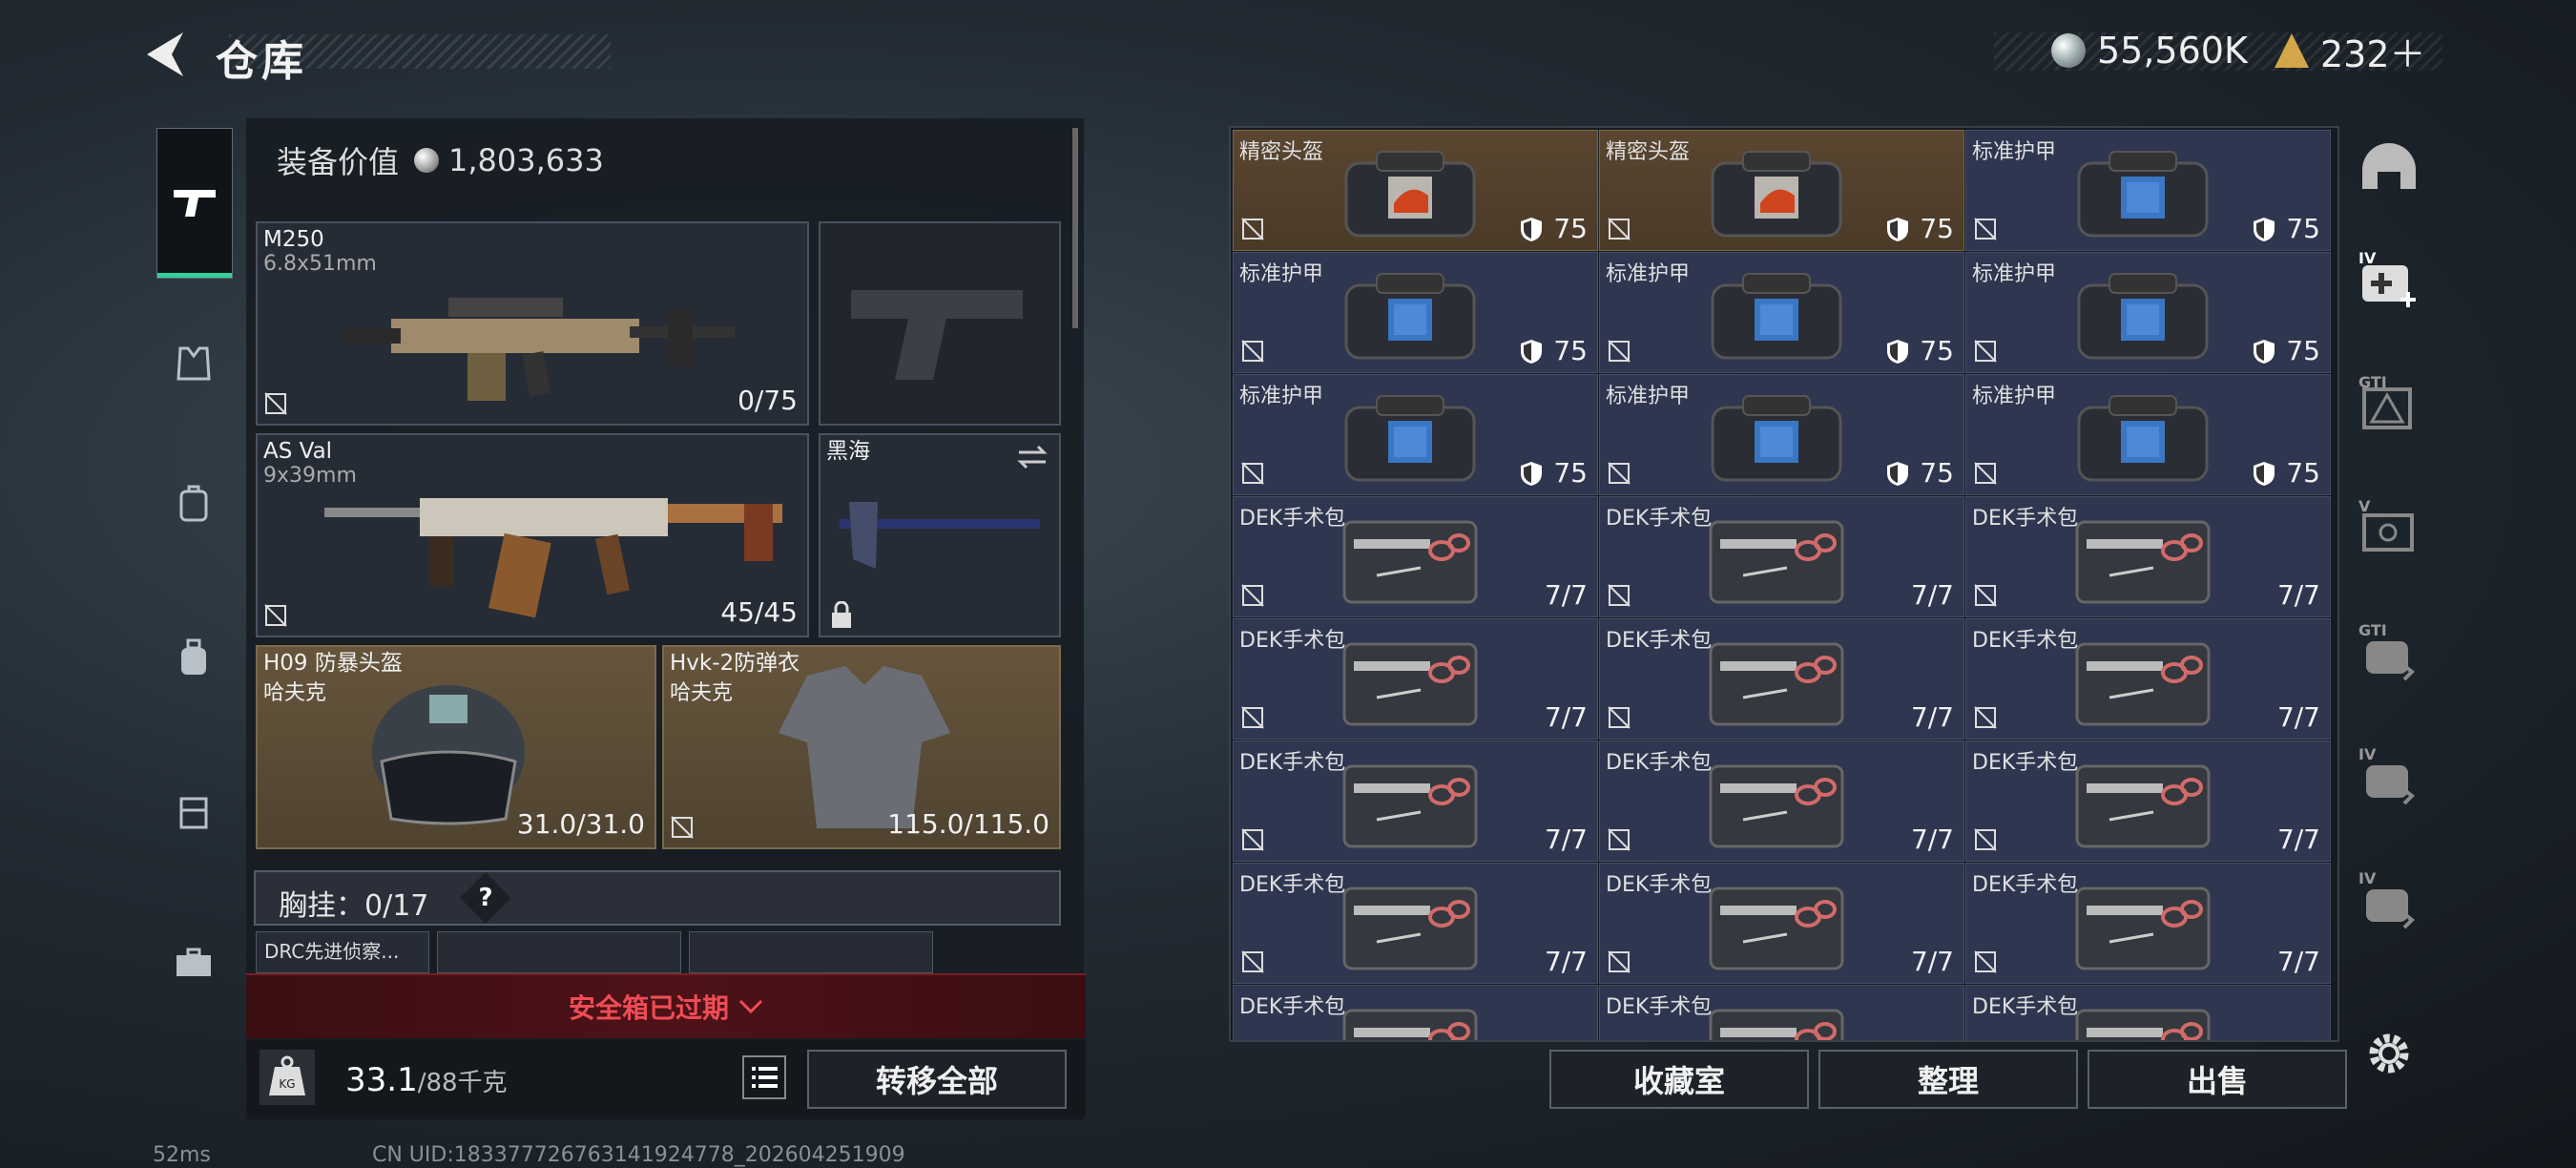 This screenshot has width=2576, height=1168. What do you see at coordinates (2364, 506) in the screenshot?
I see `svg-text: V` at bounding box center [2364, 506].